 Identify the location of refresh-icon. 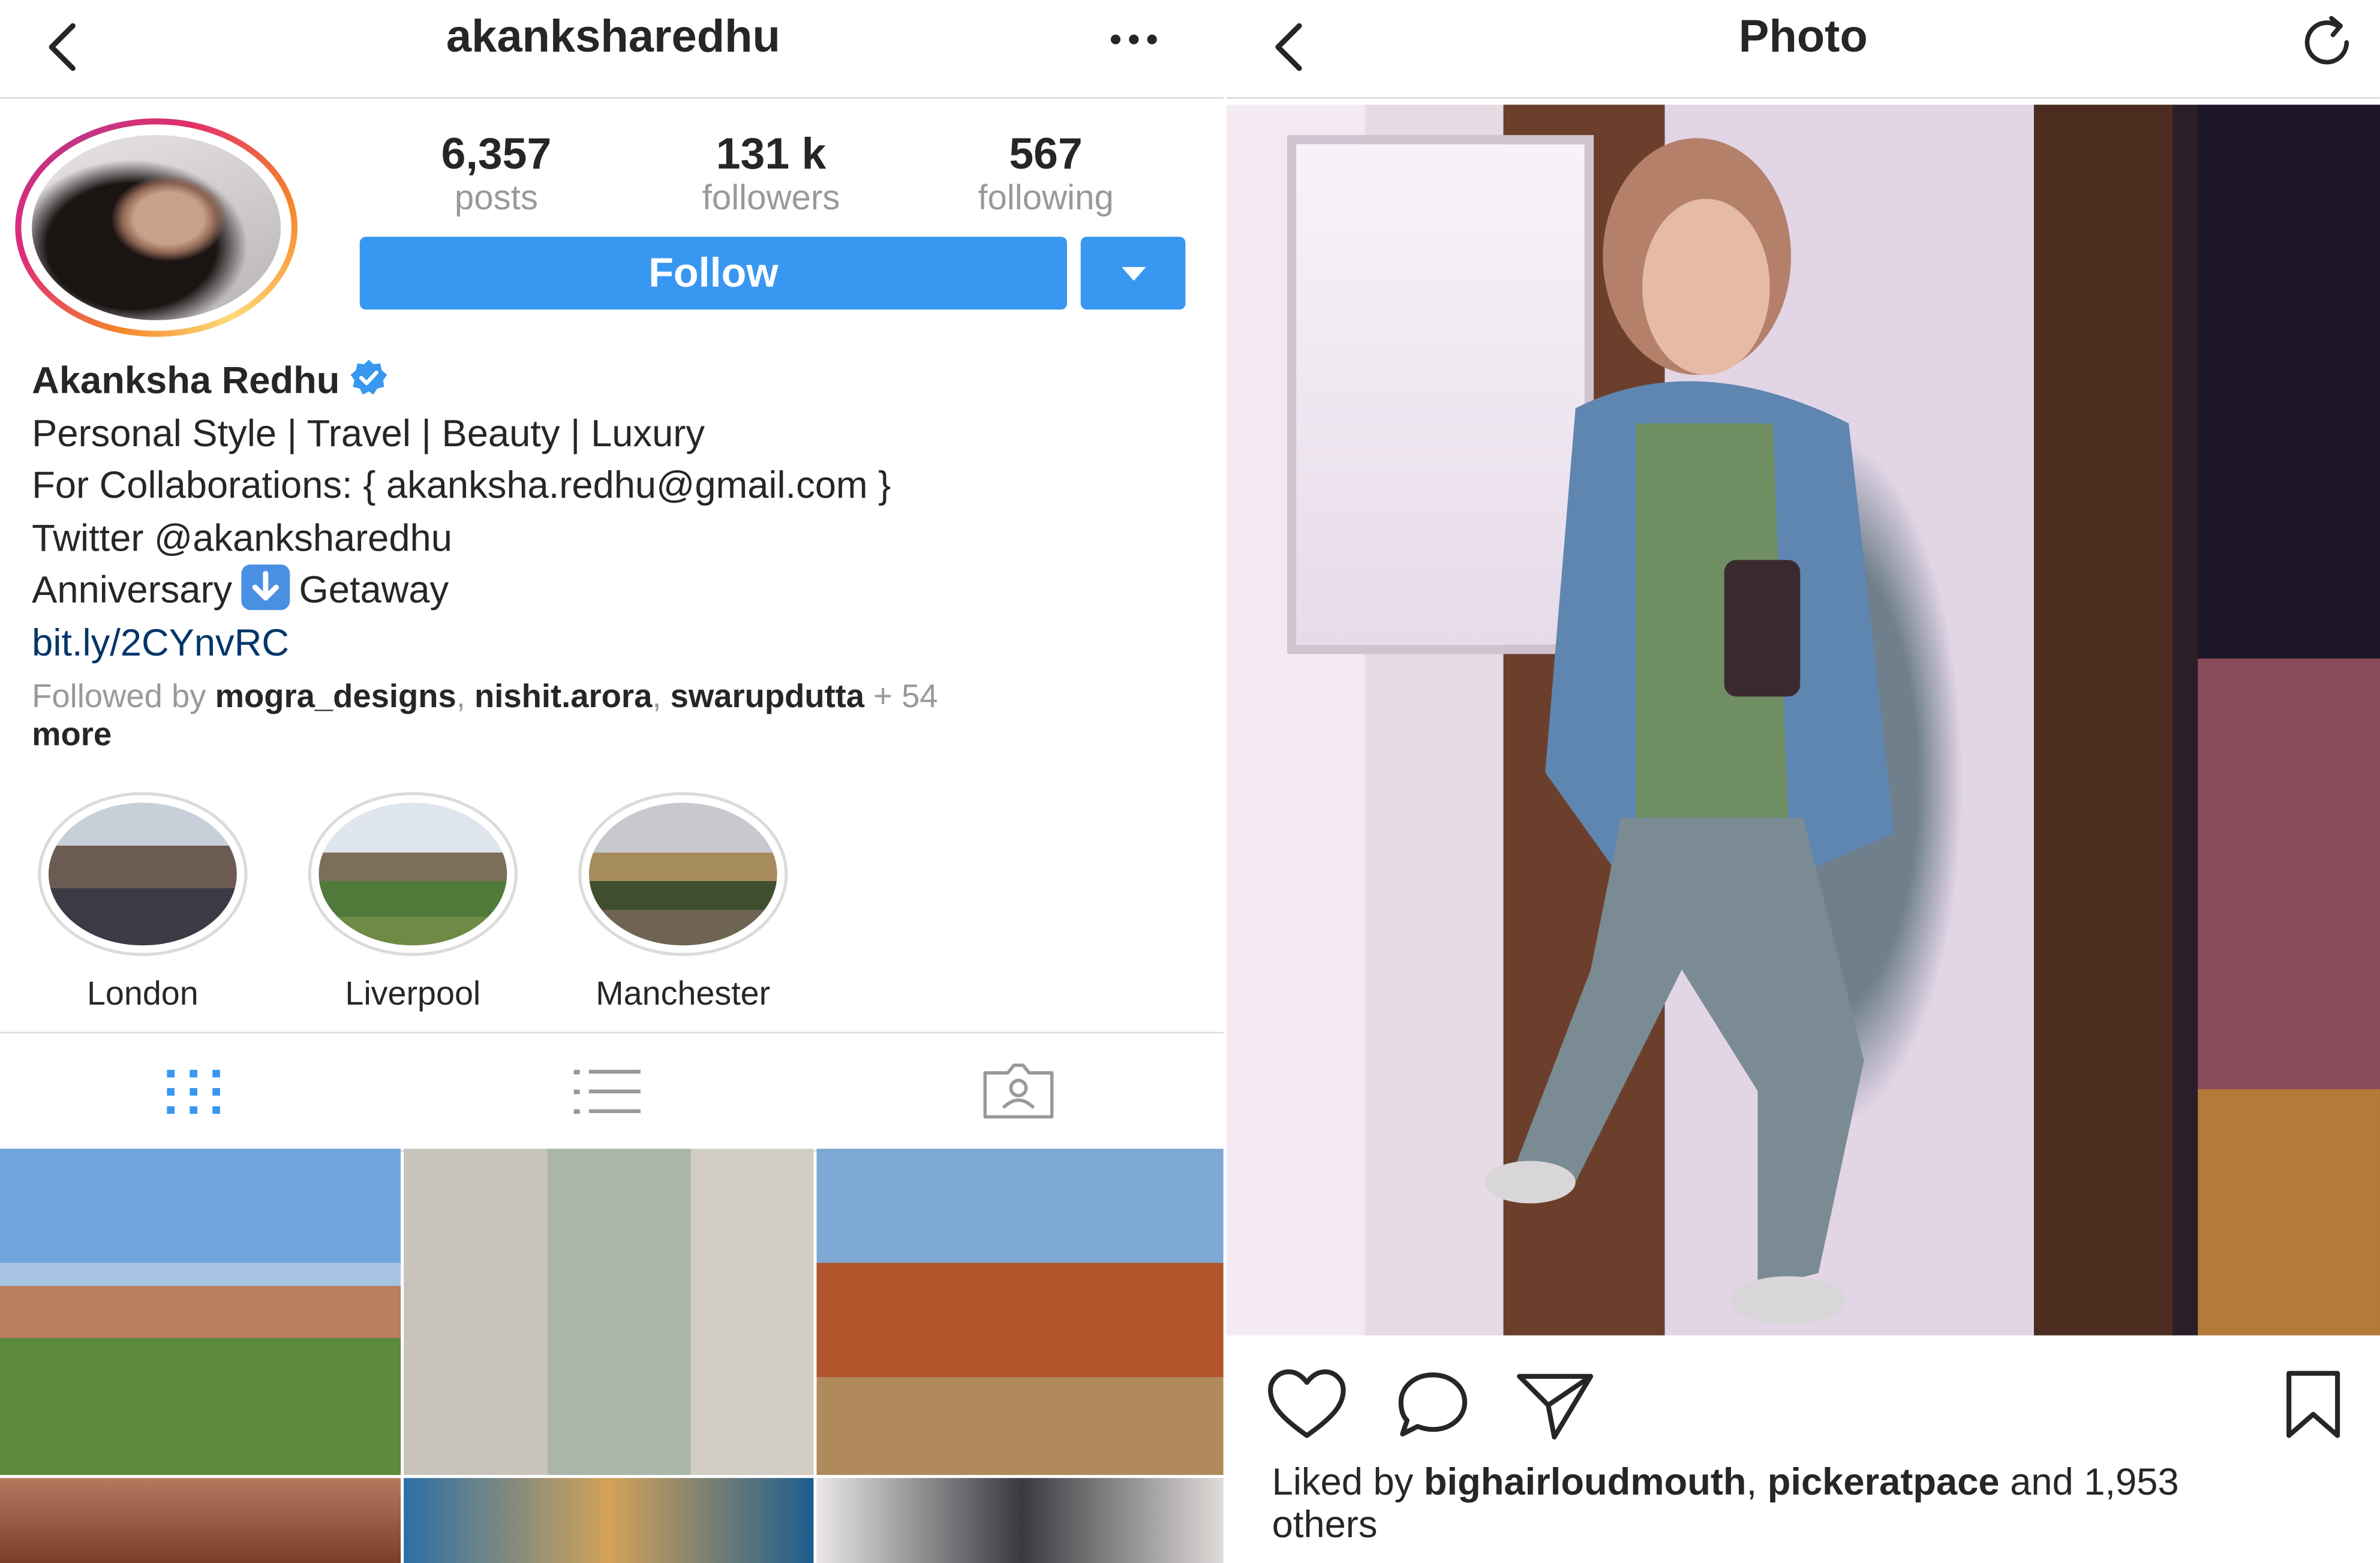
(2328, 43).